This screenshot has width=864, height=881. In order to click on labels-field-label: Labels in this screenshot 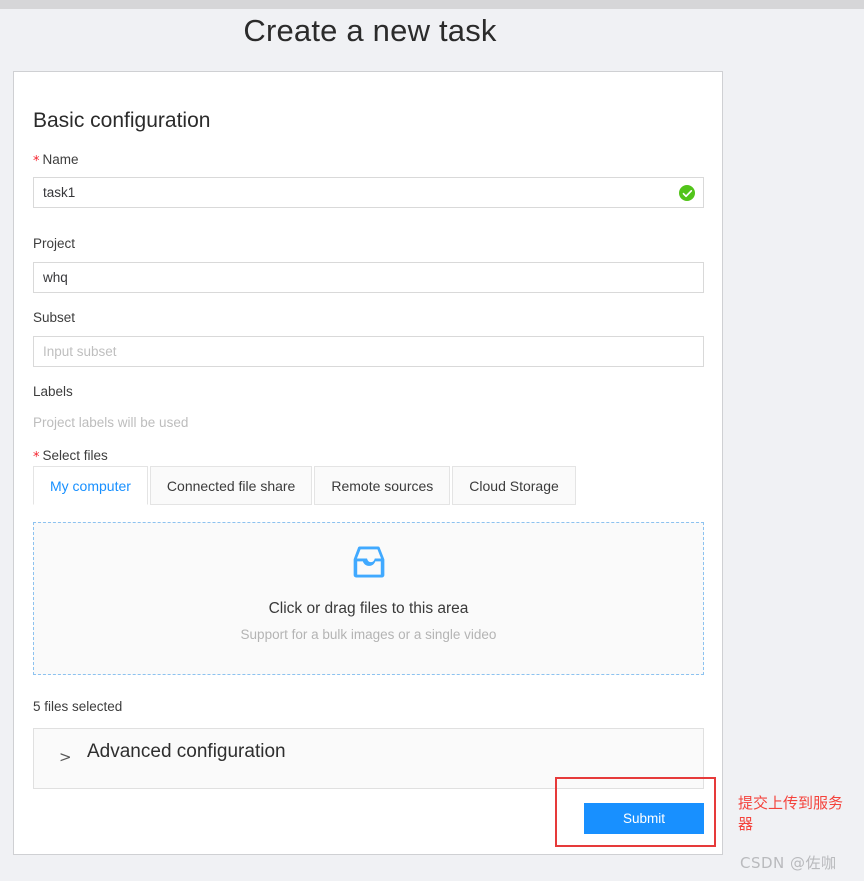, I will do `click(53, 391)`.